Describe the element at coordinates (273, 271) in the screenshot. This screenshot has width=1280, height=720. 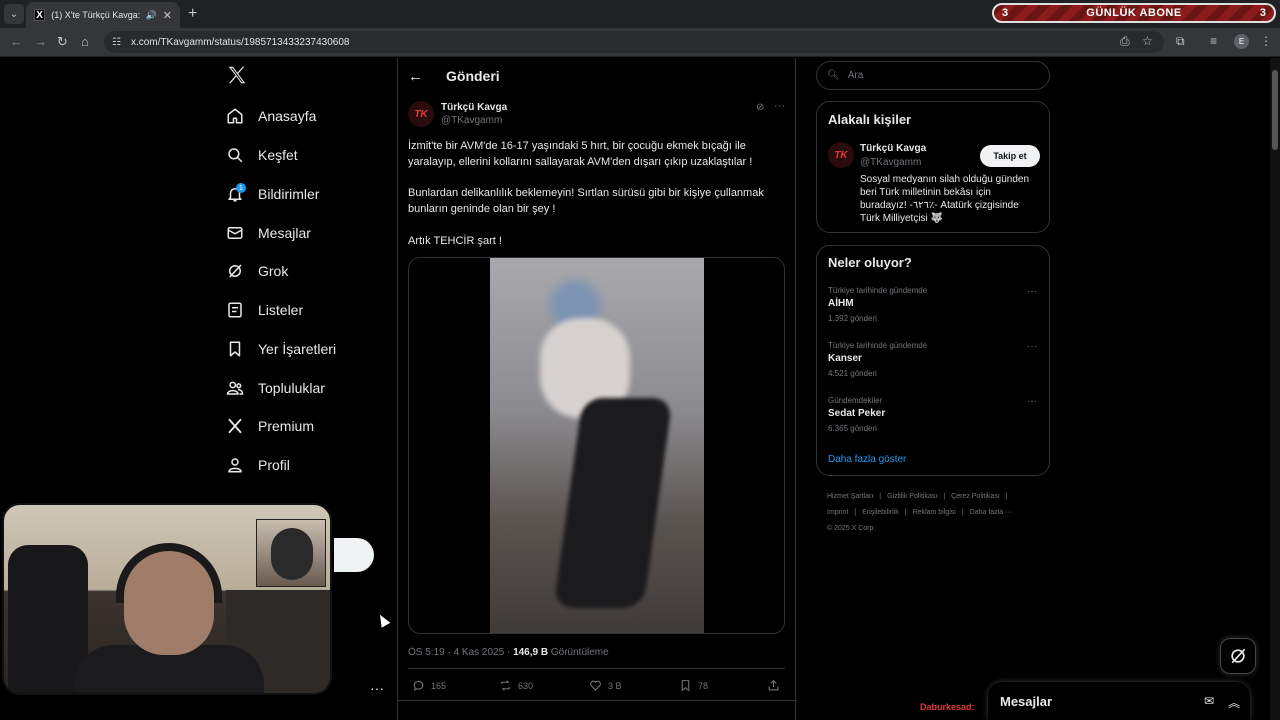
I see `nav-grok-label: Grok` at that location.